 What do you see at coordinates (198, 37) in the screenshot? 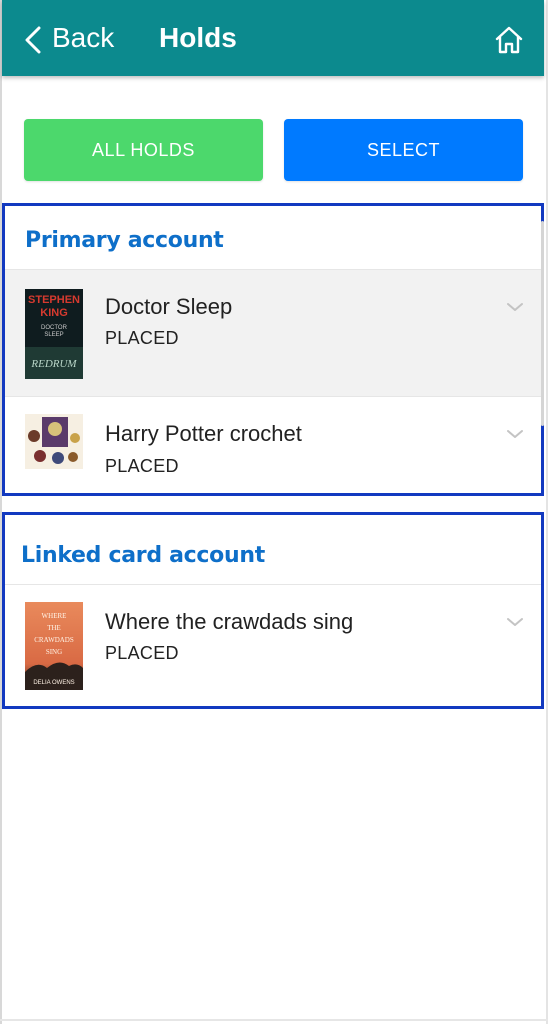
I see `page-title: Holds` at bounding box center [198, 37].